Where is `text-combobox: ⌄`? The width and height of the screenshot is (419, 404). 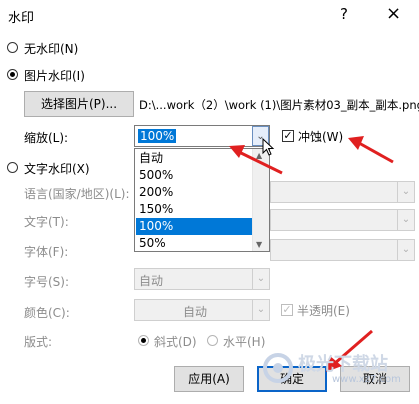 text-combobox: ⌄ is located at coordinates (342, 220).